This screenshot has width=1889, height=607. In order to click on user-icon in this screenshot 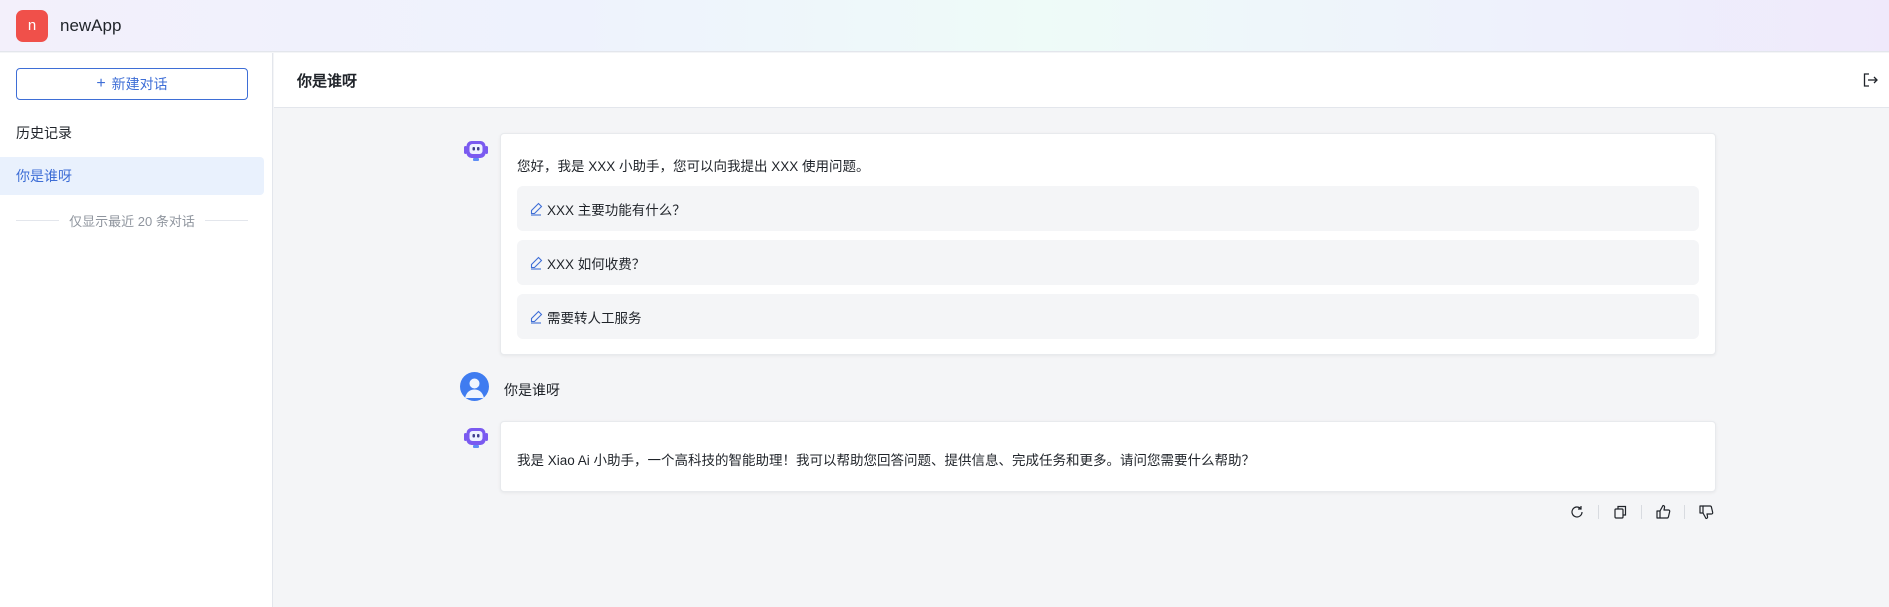, I will do `click(474, 388)`.